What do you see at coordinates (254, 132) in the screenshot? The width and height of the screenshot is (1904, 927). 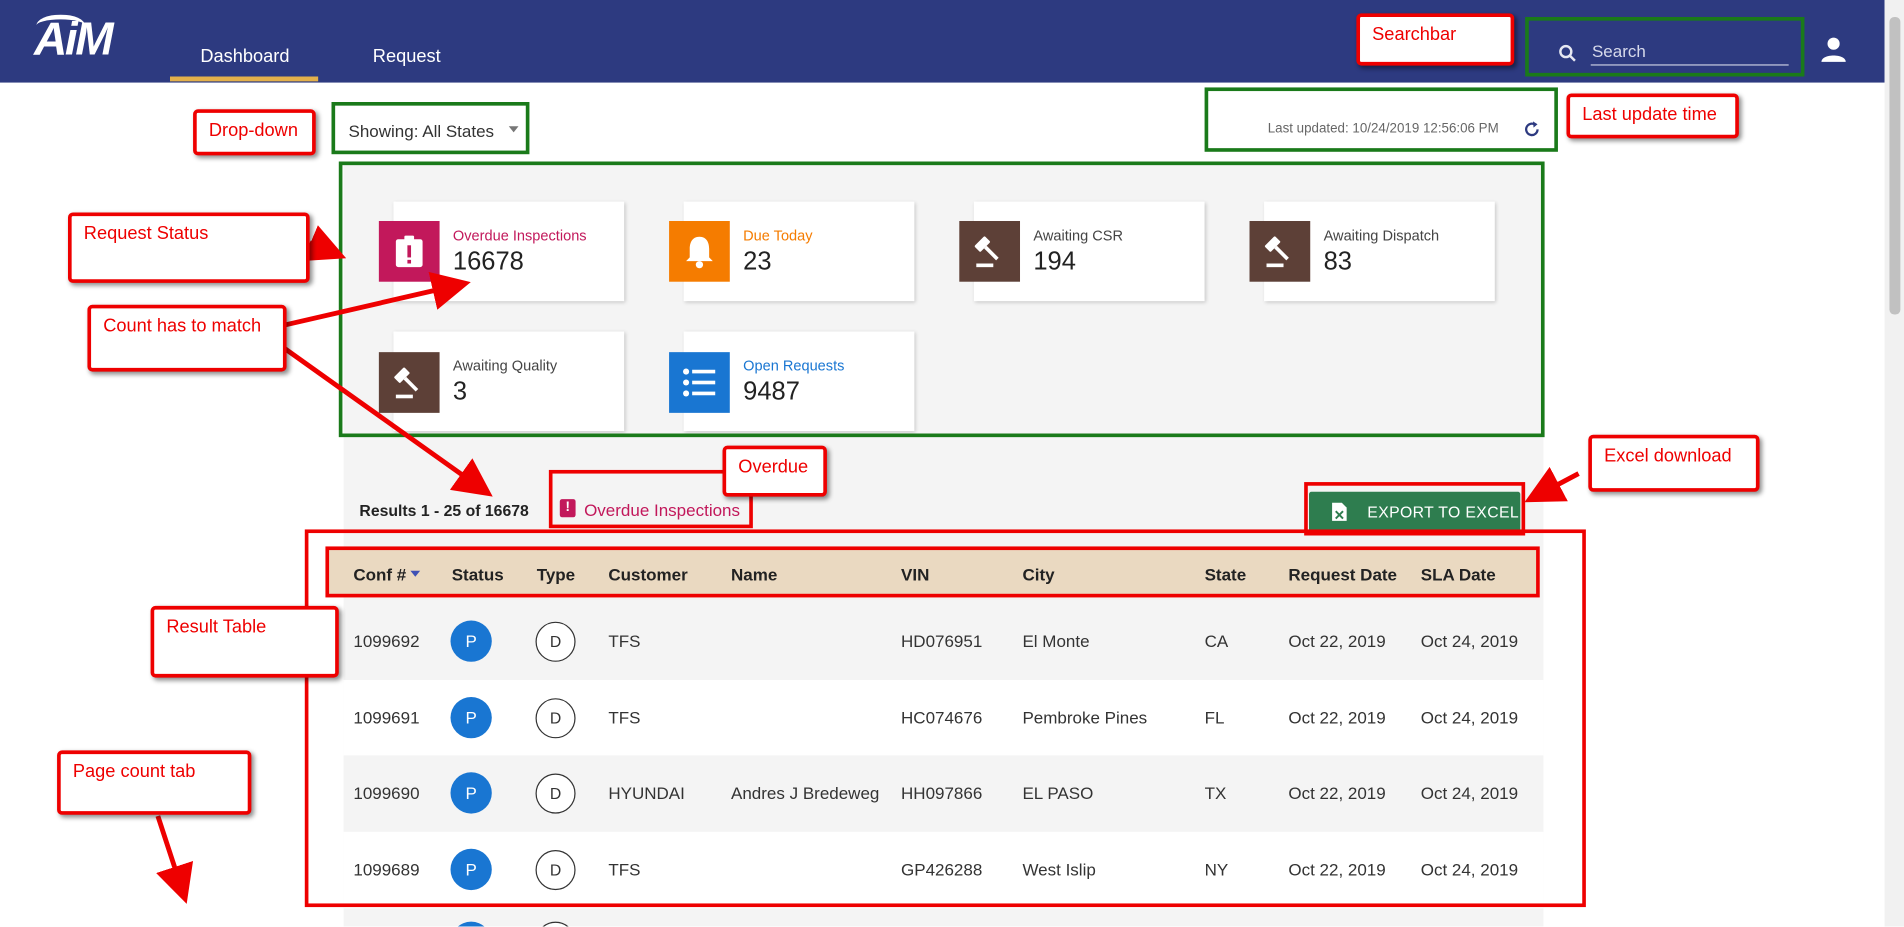 I see `annotation-dropdown: Drop-down` at bounding box center [254, 132].